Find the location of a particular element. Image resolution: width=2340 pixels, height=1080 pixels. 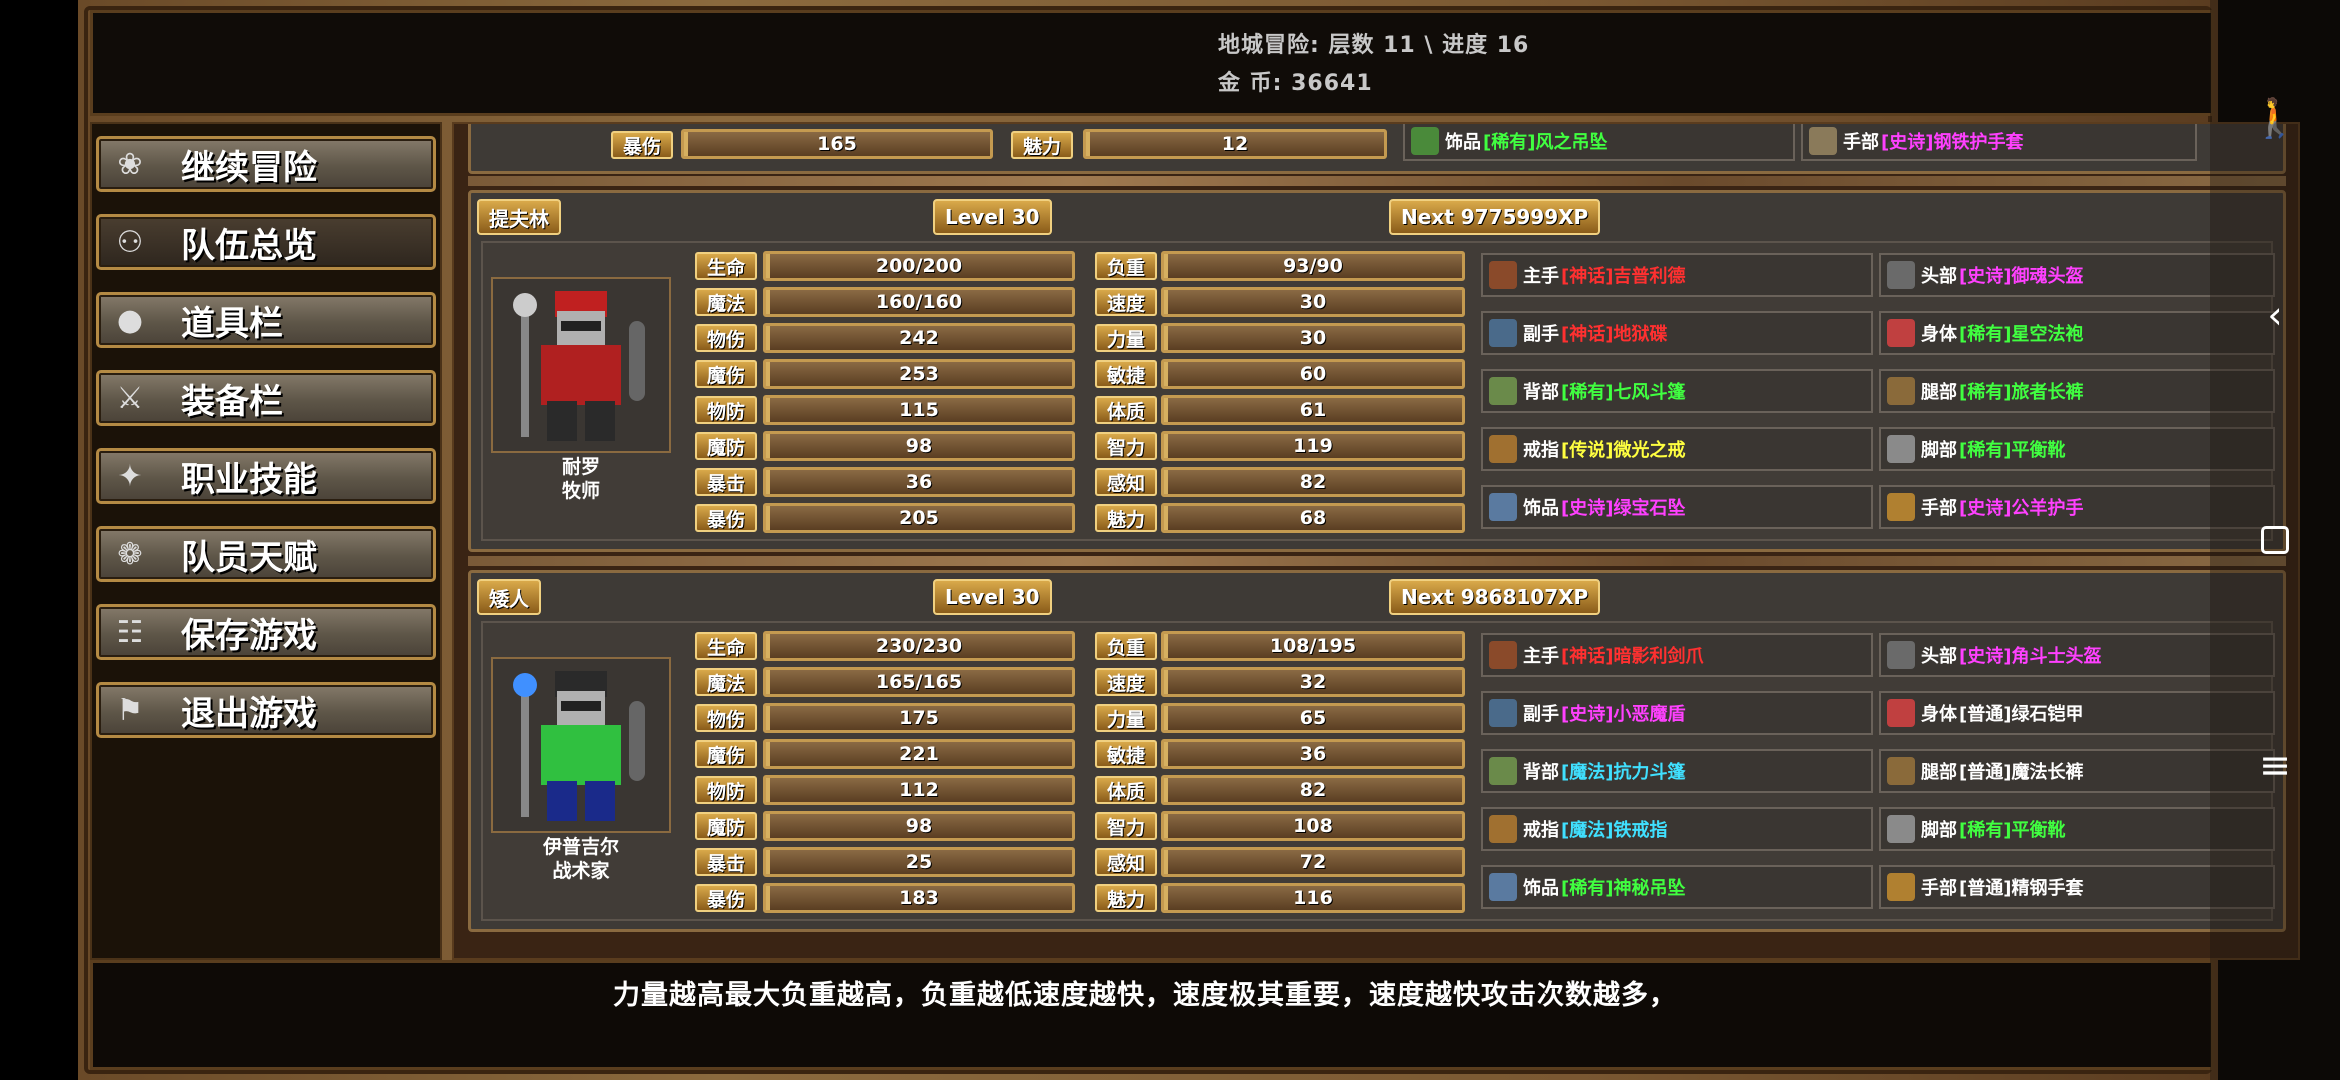

stat-value: 175 is located at coordinates (919, 718).